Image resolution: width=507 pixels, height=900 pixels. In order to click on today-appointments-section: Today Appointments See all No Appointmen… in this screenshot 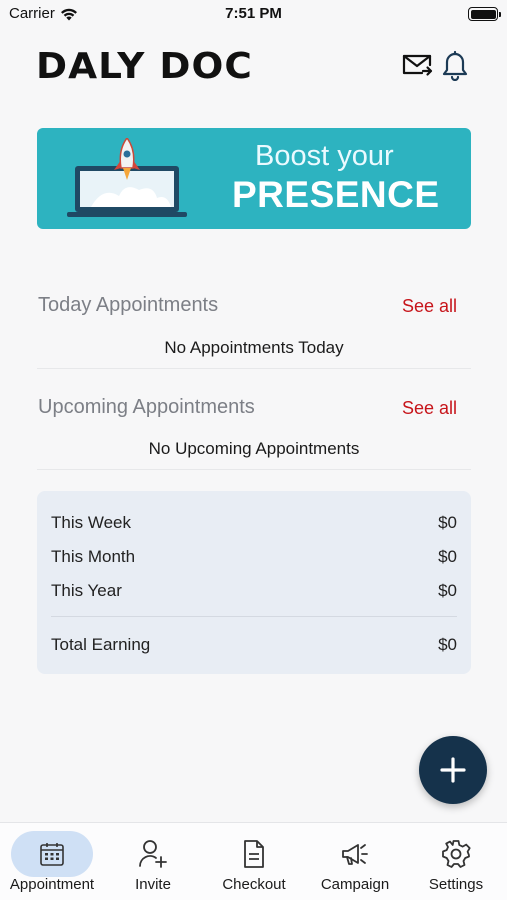, I will do `click(254, 332)`.